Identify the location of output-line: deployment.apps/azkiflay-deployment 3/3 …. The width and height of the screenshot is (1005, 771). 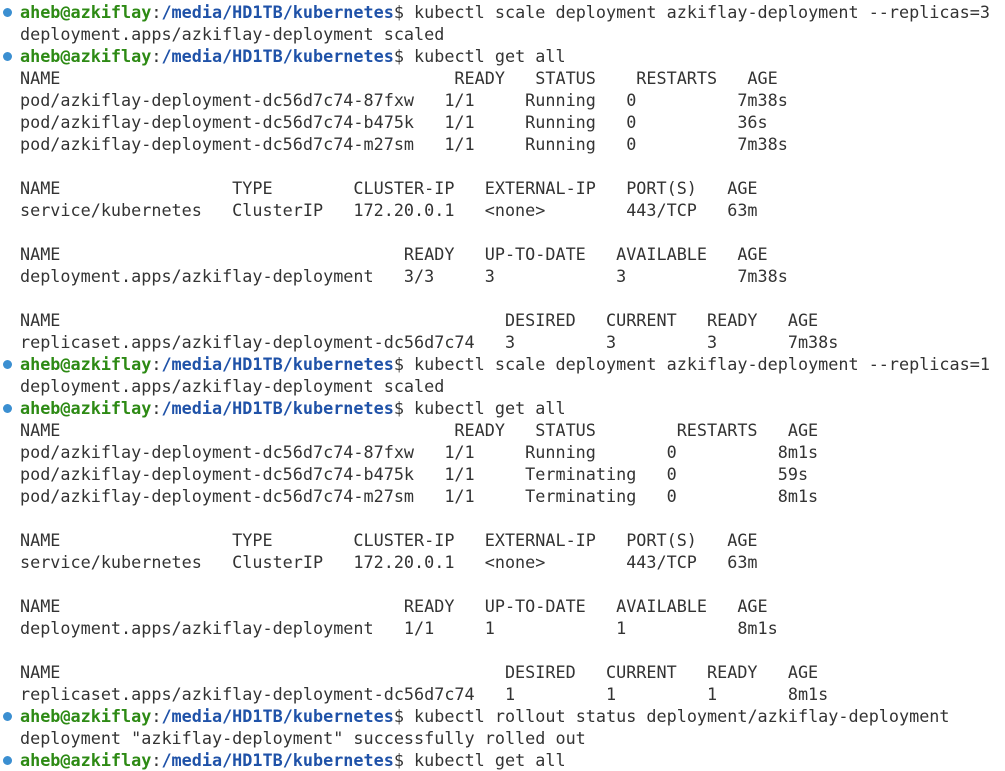
(502, 276).